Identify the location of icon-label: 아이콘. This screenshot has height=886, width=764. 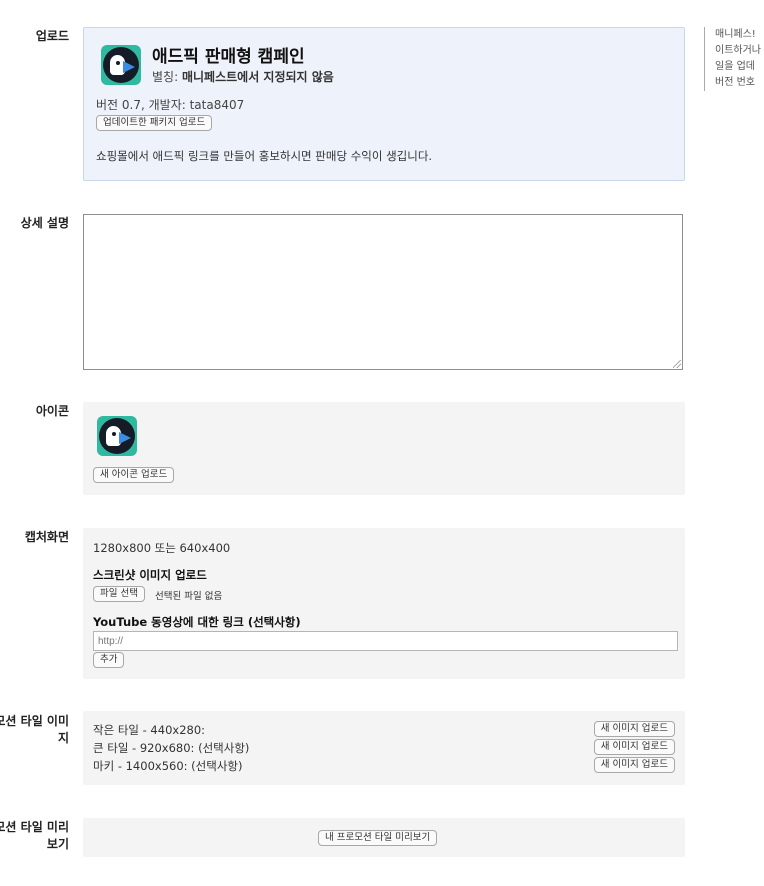
(52, 411).